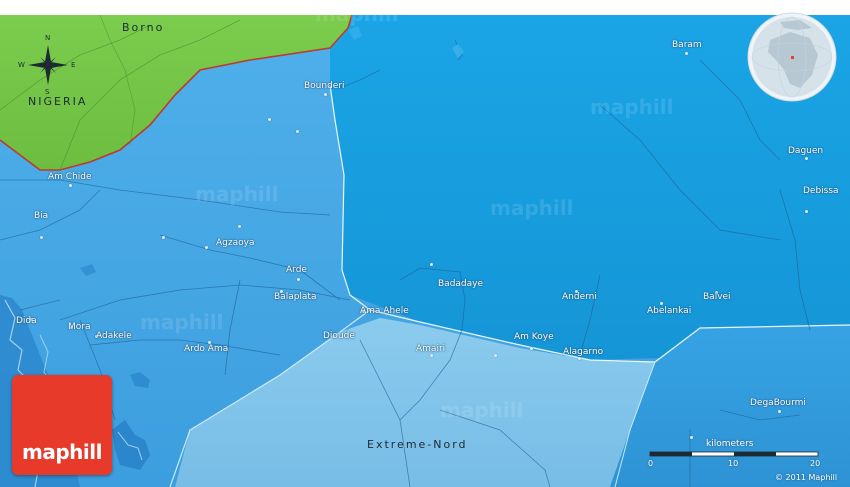 The image size is (850, 487). Describe the element at coordinates (717, 297) in the screenshot. I see `place-label-balvei: Balvei` at that location.